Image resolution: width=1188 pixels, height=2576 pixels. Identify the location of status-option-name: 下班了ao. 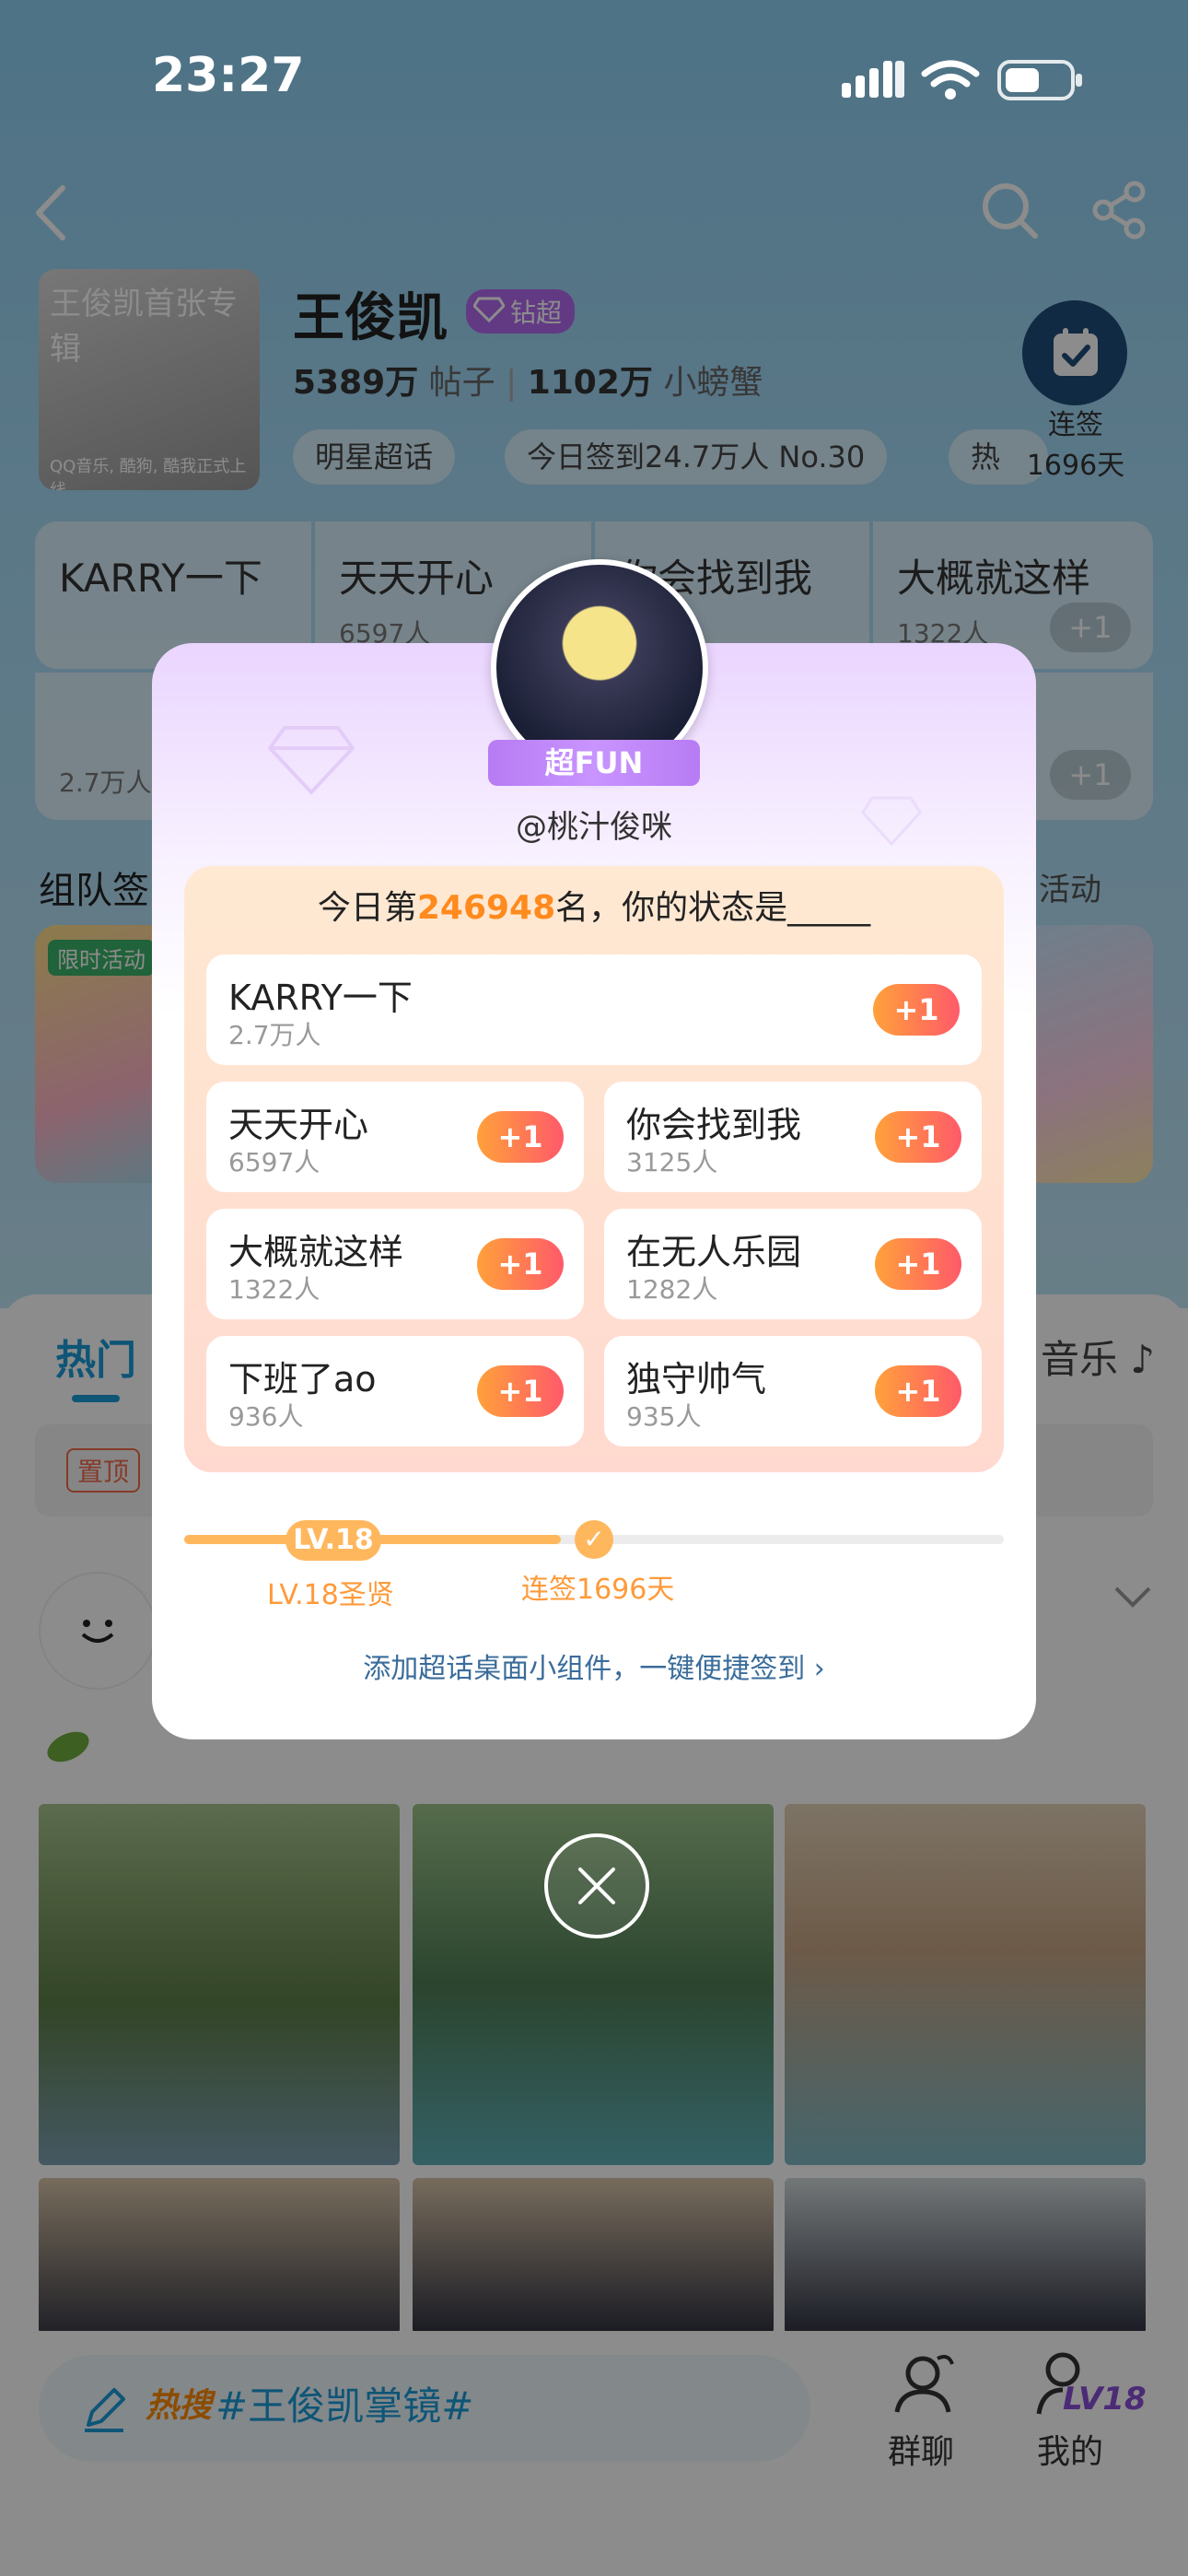
(302, 1379).